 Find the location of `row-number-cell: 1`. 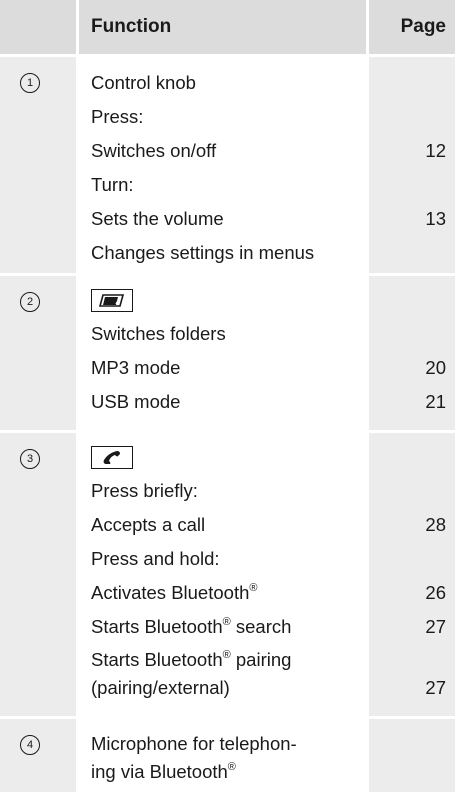

row-number-cell: 1 is located at coordinates (38, 165).